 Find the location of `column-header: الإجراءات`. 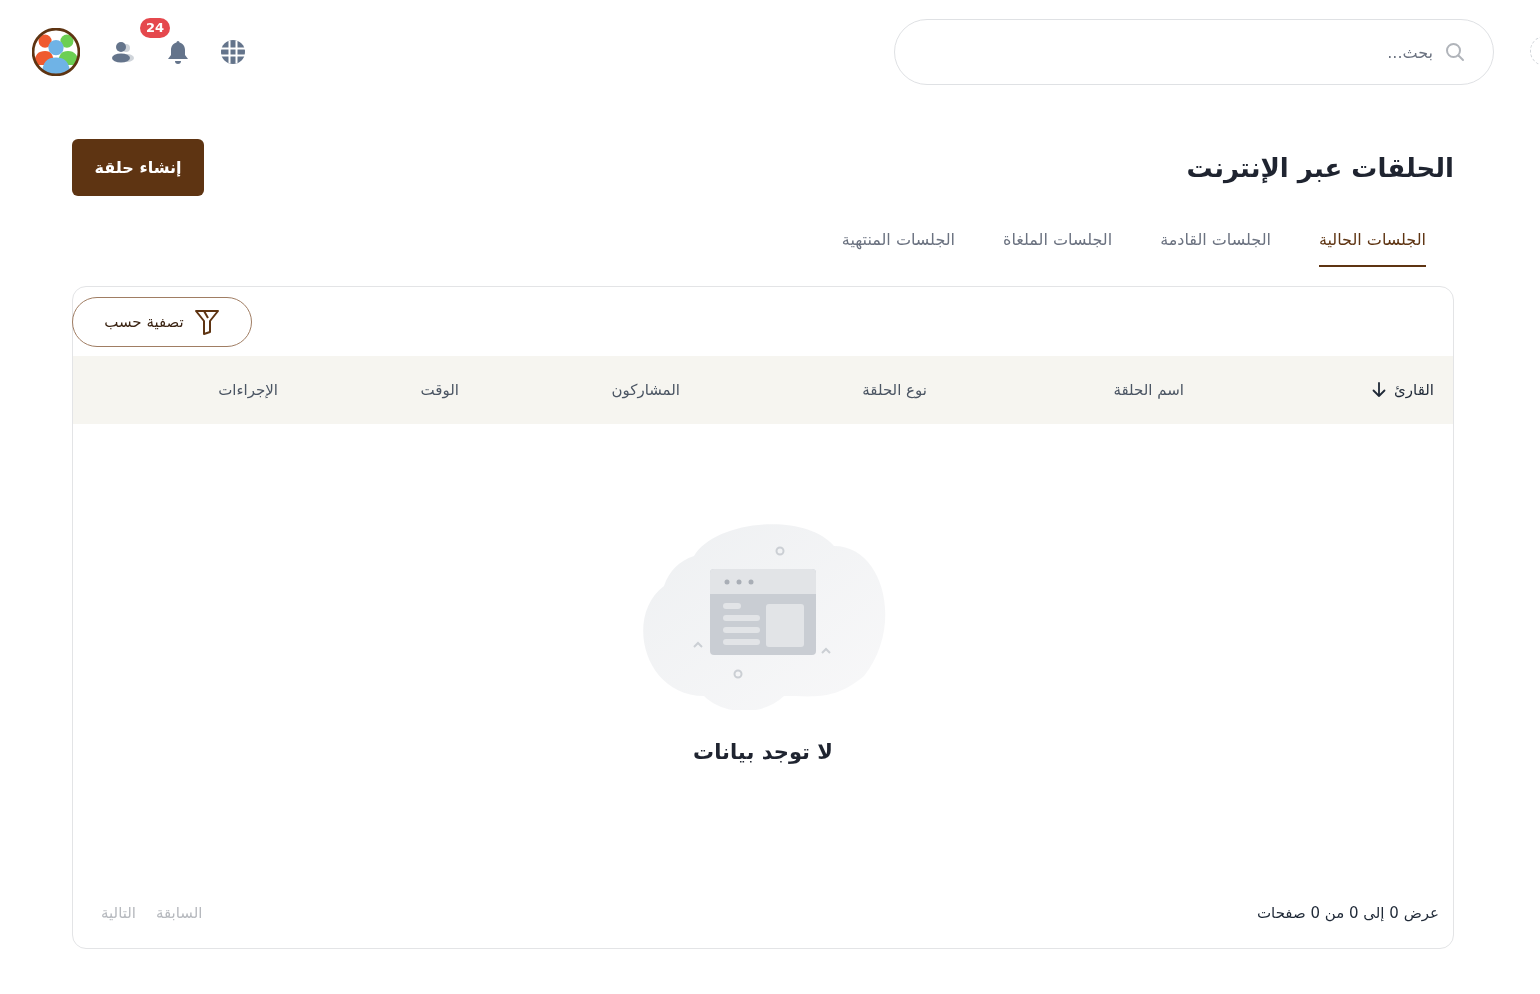

column-header: الإجراءات is located at coordinates (248, 390).